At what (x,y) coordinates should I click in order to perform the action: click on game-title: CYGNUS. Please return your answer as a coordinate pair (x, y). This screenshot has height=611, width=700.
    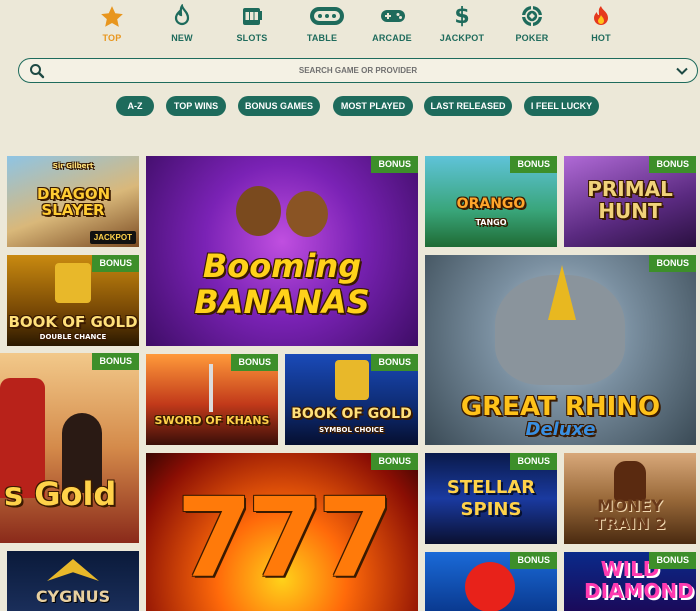
    Looking at the image, I should click on (73, 596).